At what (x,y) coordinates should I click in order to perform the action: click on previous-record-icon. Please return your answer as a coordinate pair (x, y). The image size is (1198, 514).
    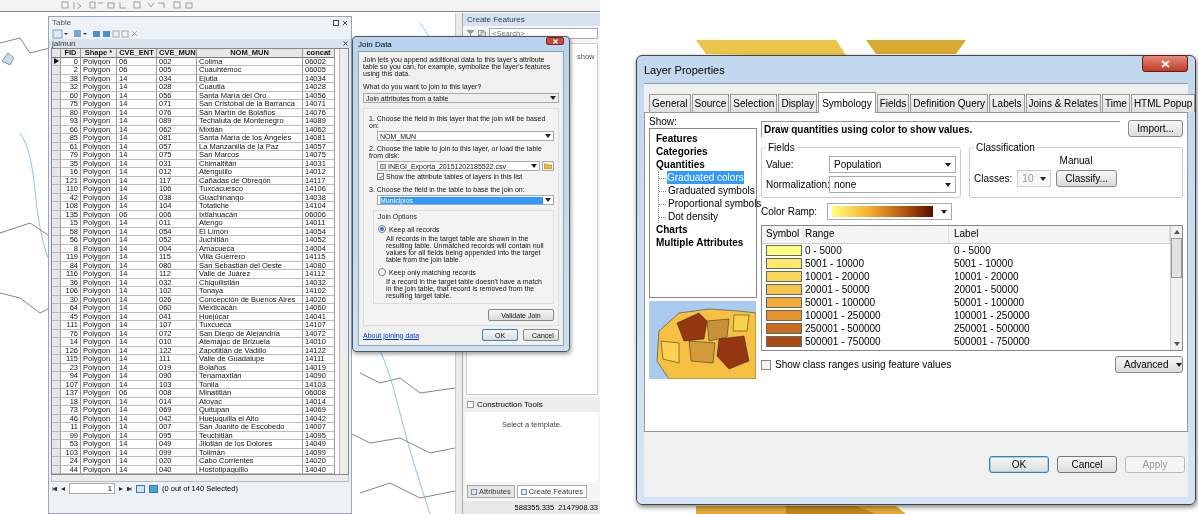
    Looking at the image, I should click on (63, 488).